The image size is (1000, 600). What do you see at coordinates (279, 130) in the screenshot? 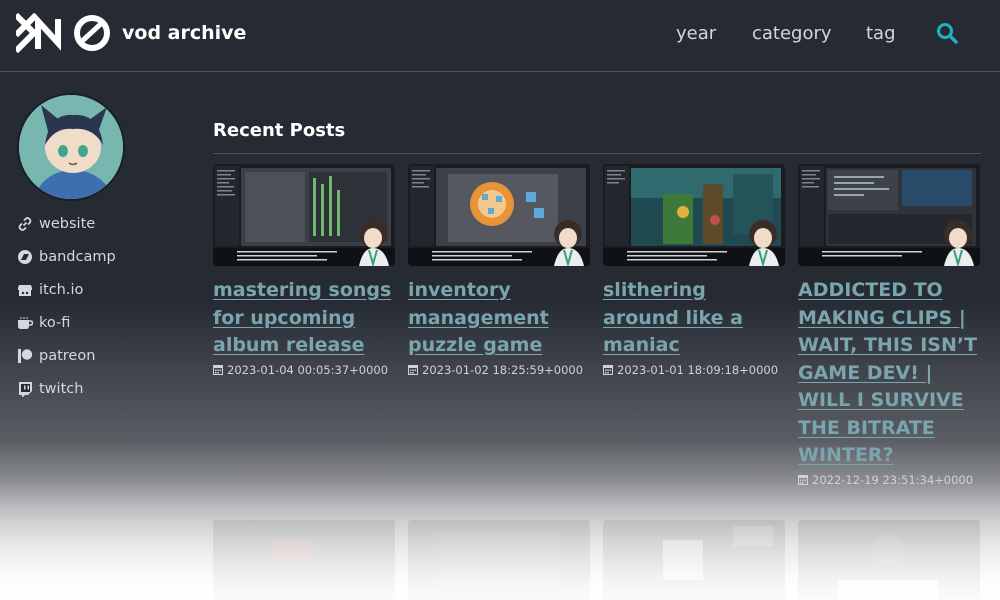
I see `section-title: Recent Posts` at bounding box center [279, 130].